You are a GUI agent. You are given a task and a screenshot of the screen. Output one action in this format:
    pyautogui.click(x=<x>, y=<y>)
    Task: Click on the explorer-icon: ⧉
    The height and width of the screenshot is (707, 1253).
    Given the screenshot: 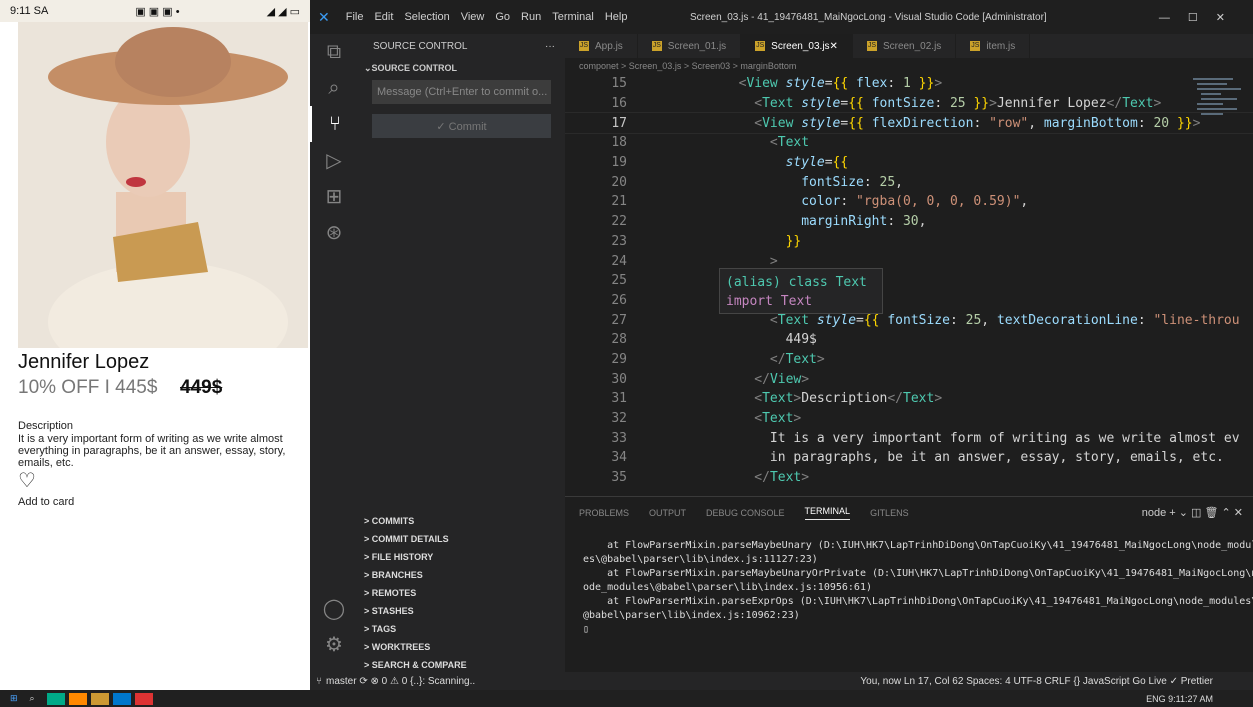 What is the action you would take?
    pyautogui.click(x=334, y=52)
    